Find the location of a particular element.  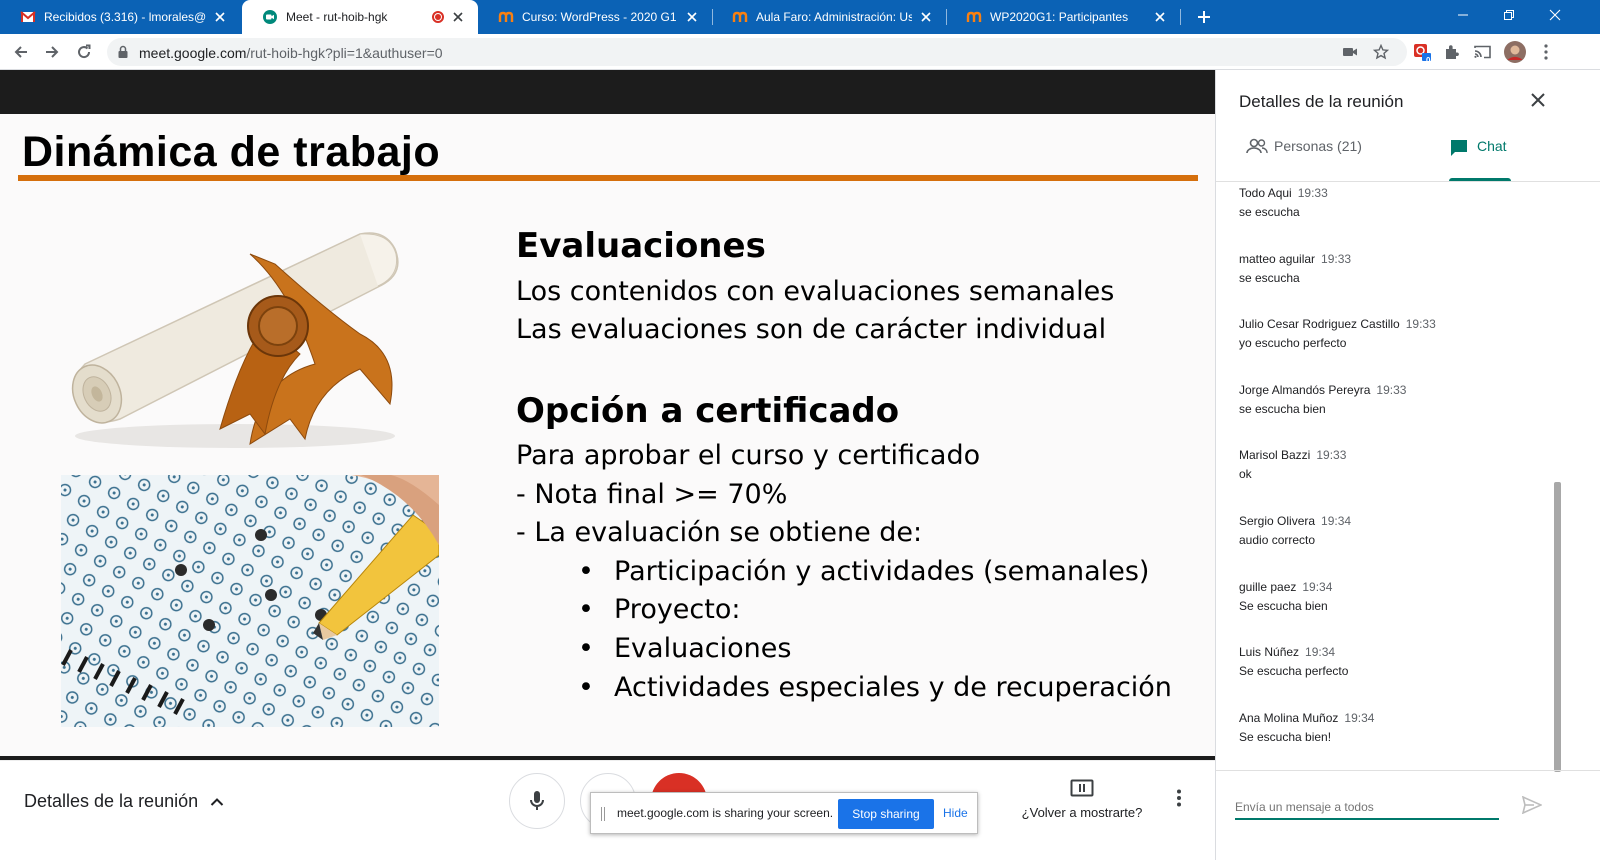

tab-title: Recibidos (3.316) - lmorales@gru is located at coordinates (125, 17).